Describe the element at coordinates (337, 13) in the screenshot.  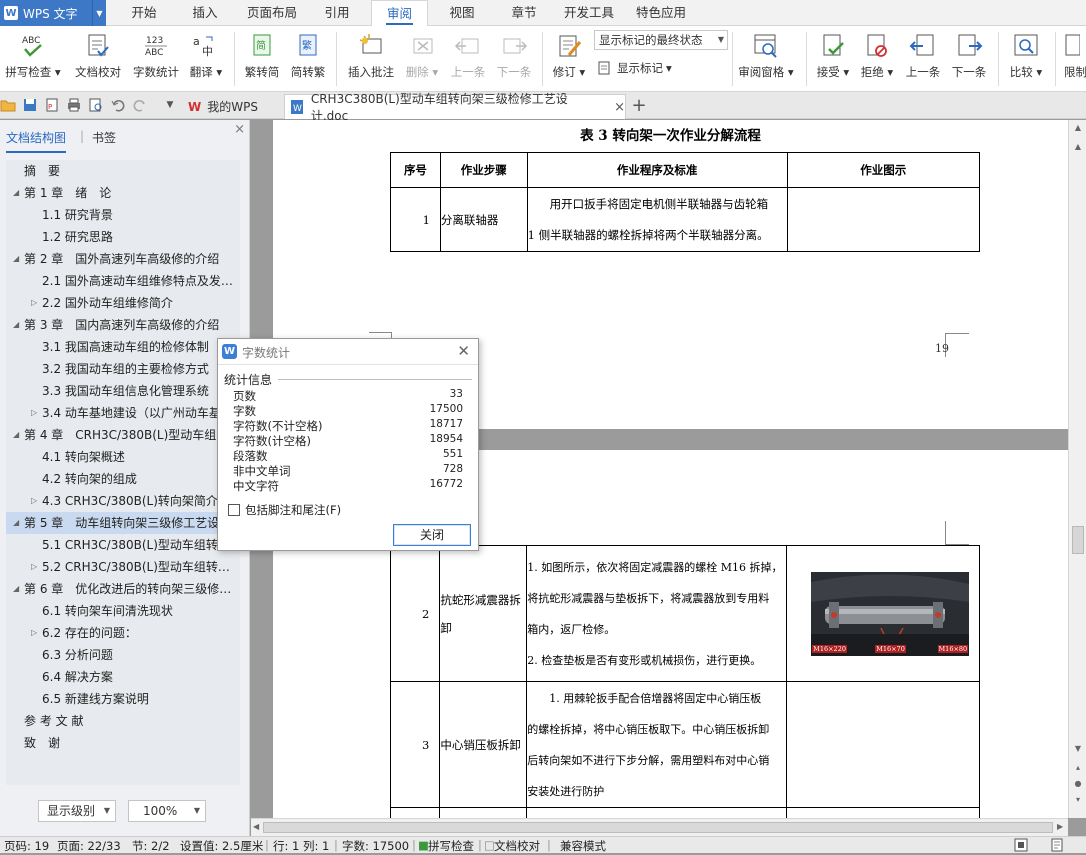
I see `tab-references: 引用` at that location.